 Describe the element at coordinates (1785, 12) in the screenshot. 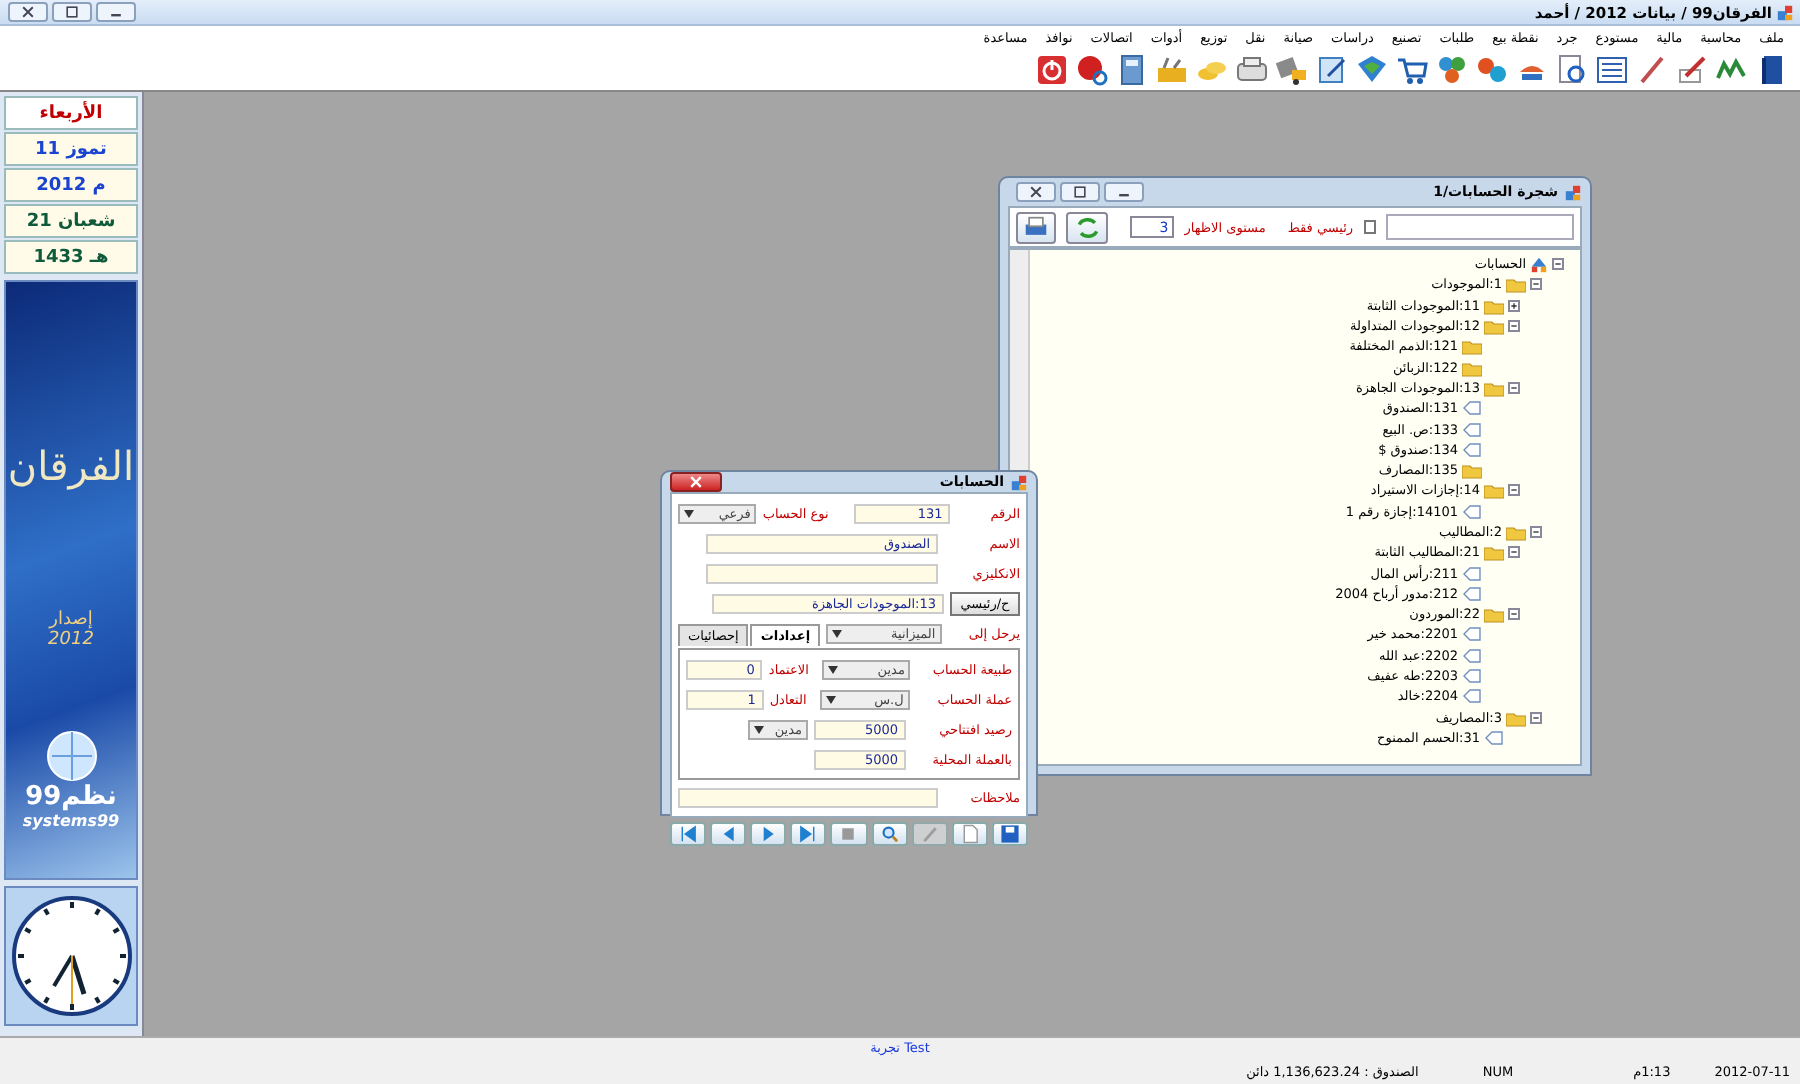

I see `app-icon` at that location.